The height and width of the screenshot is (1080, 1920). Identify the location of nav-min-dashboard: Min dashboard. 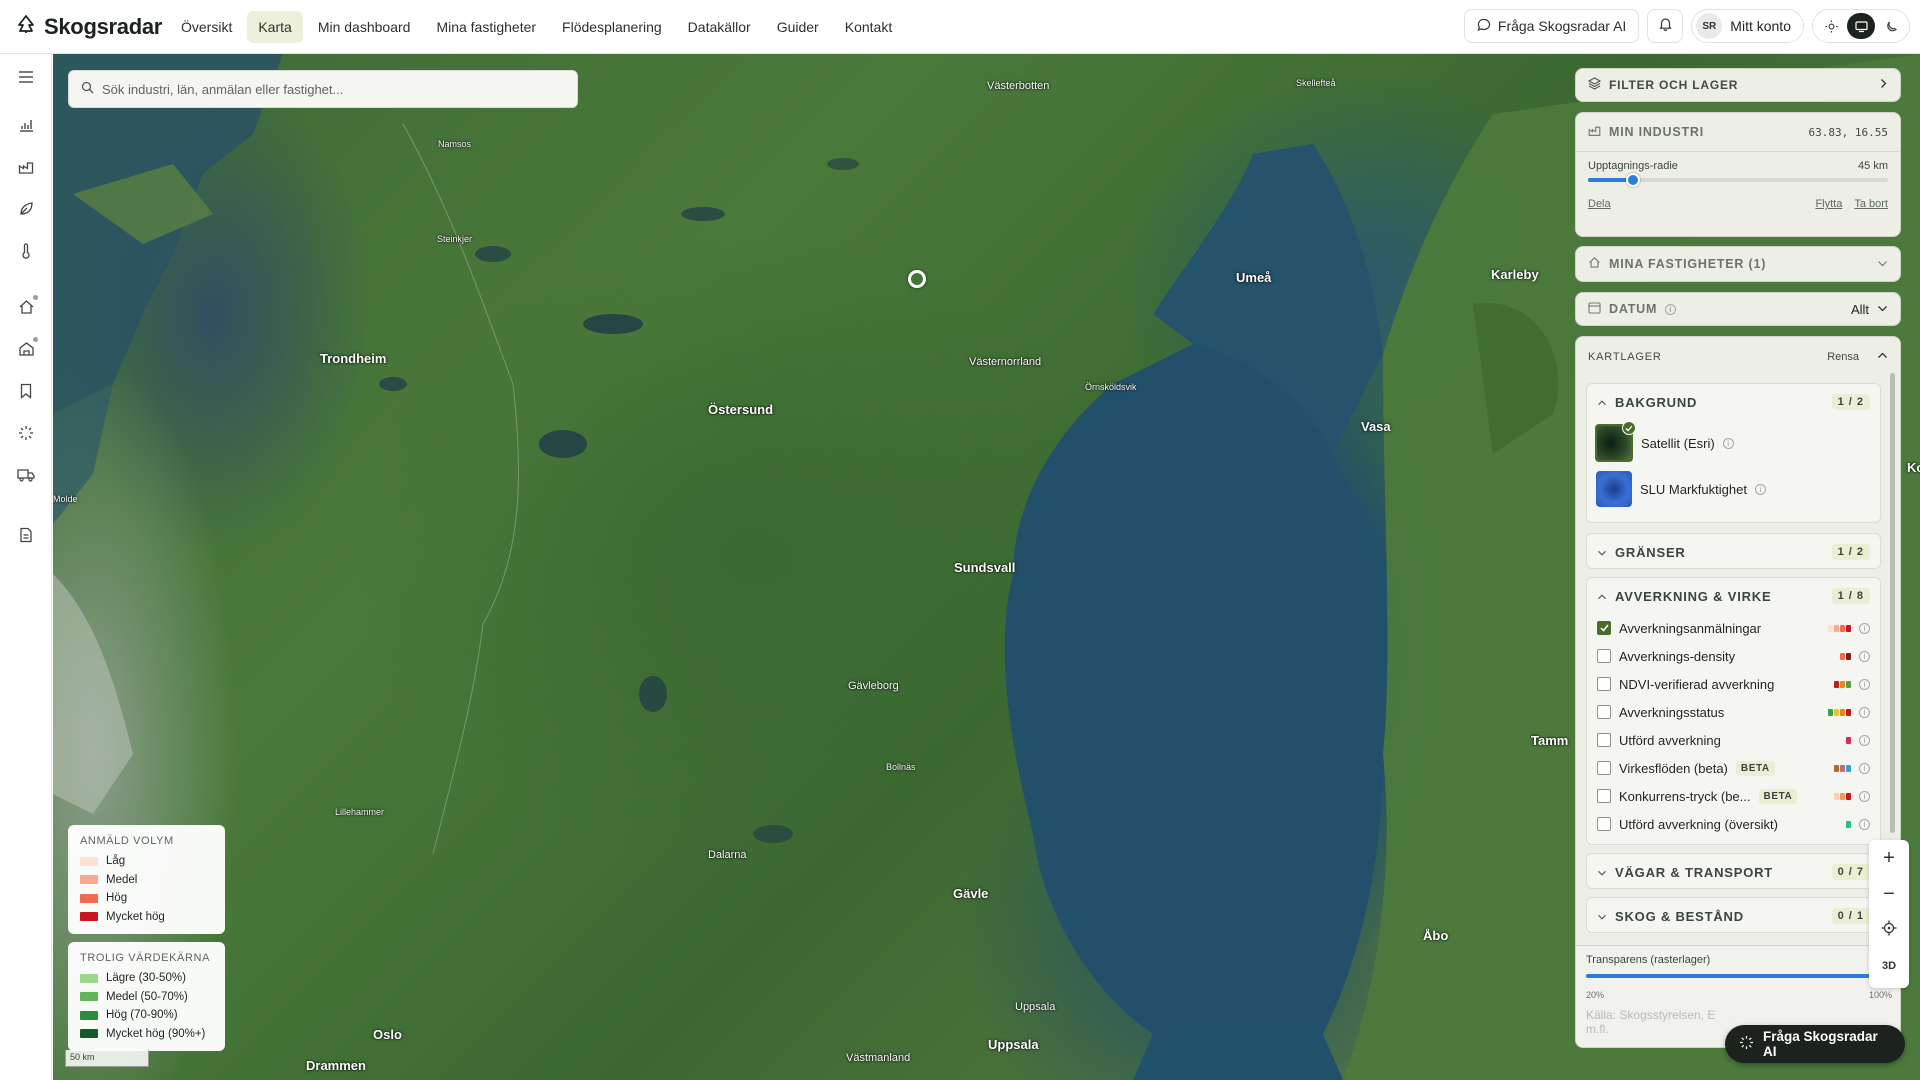
(364, 27).